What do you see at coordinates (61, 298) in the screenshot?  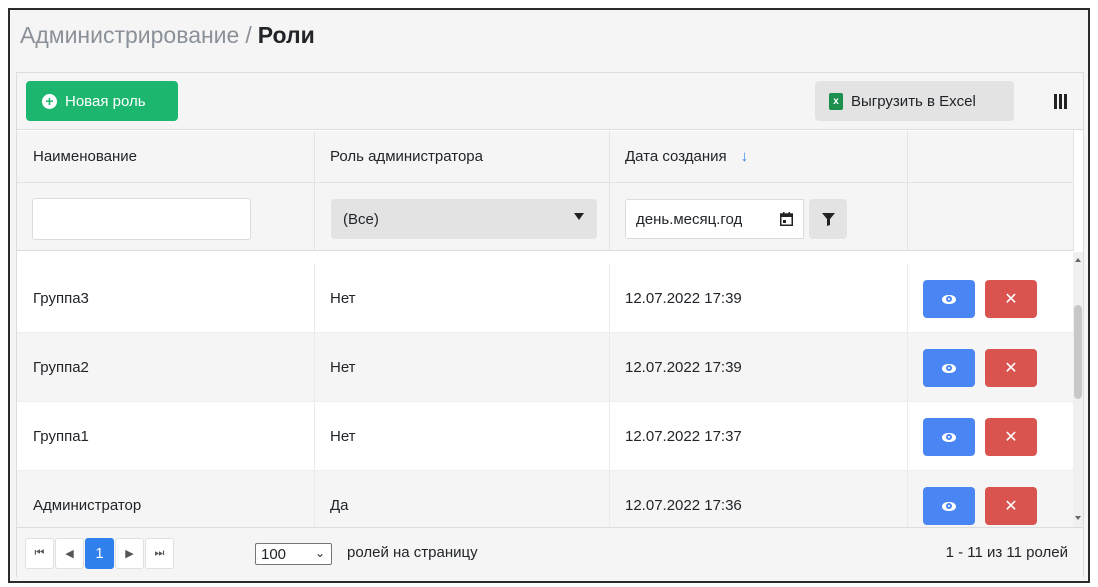 I see `cell-name: Группа3` at bounding box center [61, 298].